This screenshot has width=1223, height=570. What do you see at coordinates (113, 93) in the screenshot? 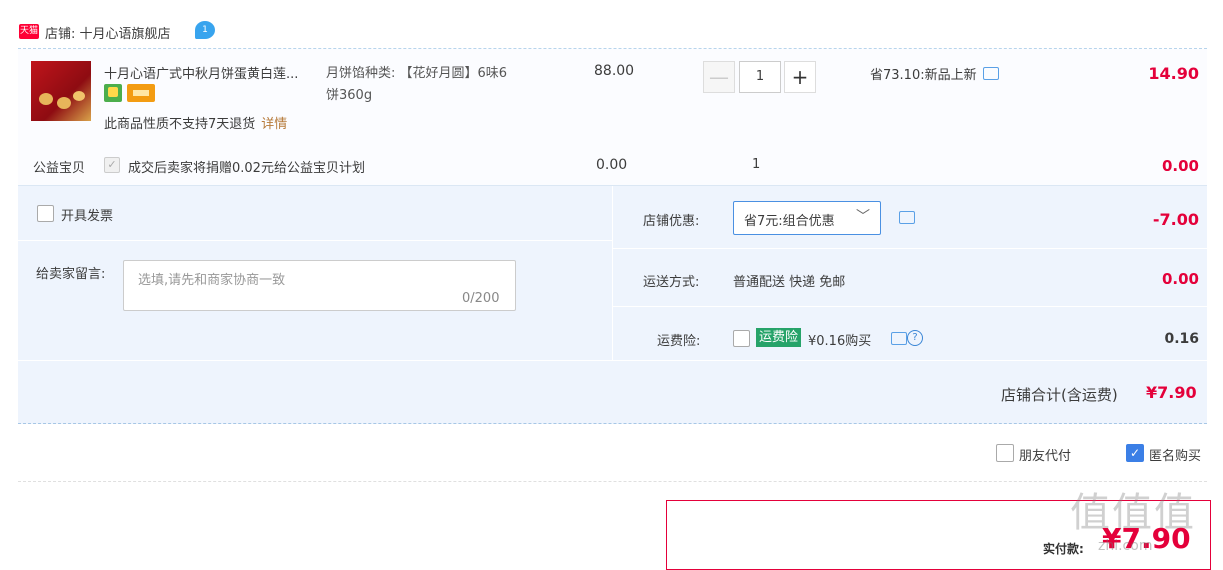
I see `service-badge-icon` at bounding box center [113, 93].